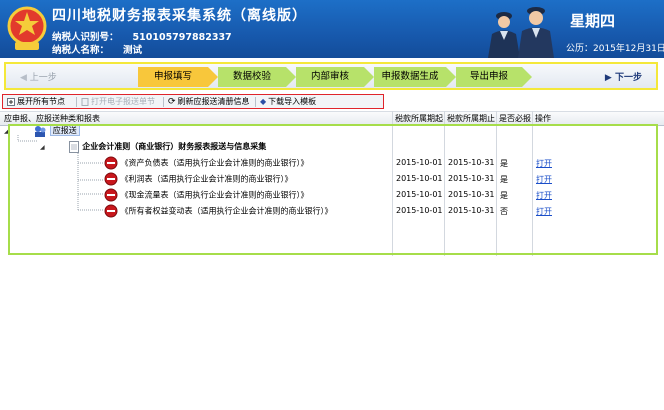 The width and height of the screenshot is (664, 410). I want to click on prev-step-button: ◀ 上一步, so click(38, 76).